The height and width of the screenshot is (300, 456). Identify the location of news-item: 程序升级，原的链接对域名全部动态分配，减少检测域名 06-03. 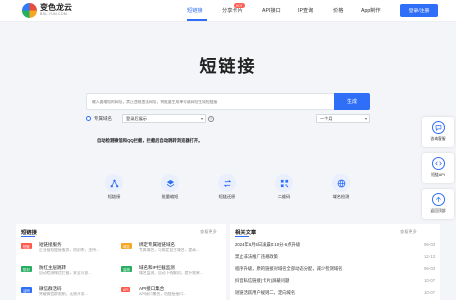
(335, 272).